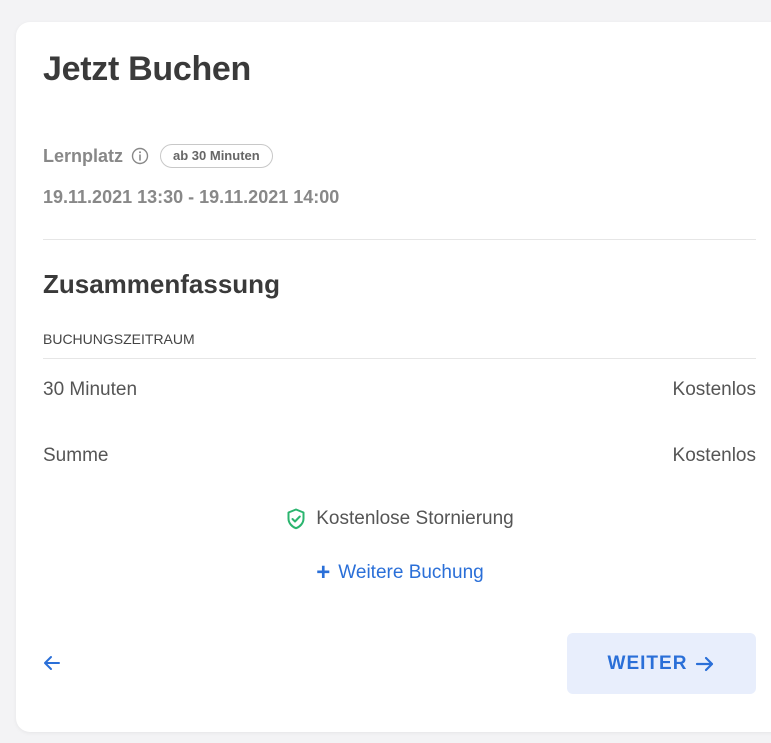 Image resolution: width=771 pixels, height=743 pixels. What do you see at coordinates (161, 284) in the screenshot?
I see `summary-title: Zusammenfassung` at bounding box center [161, 284].